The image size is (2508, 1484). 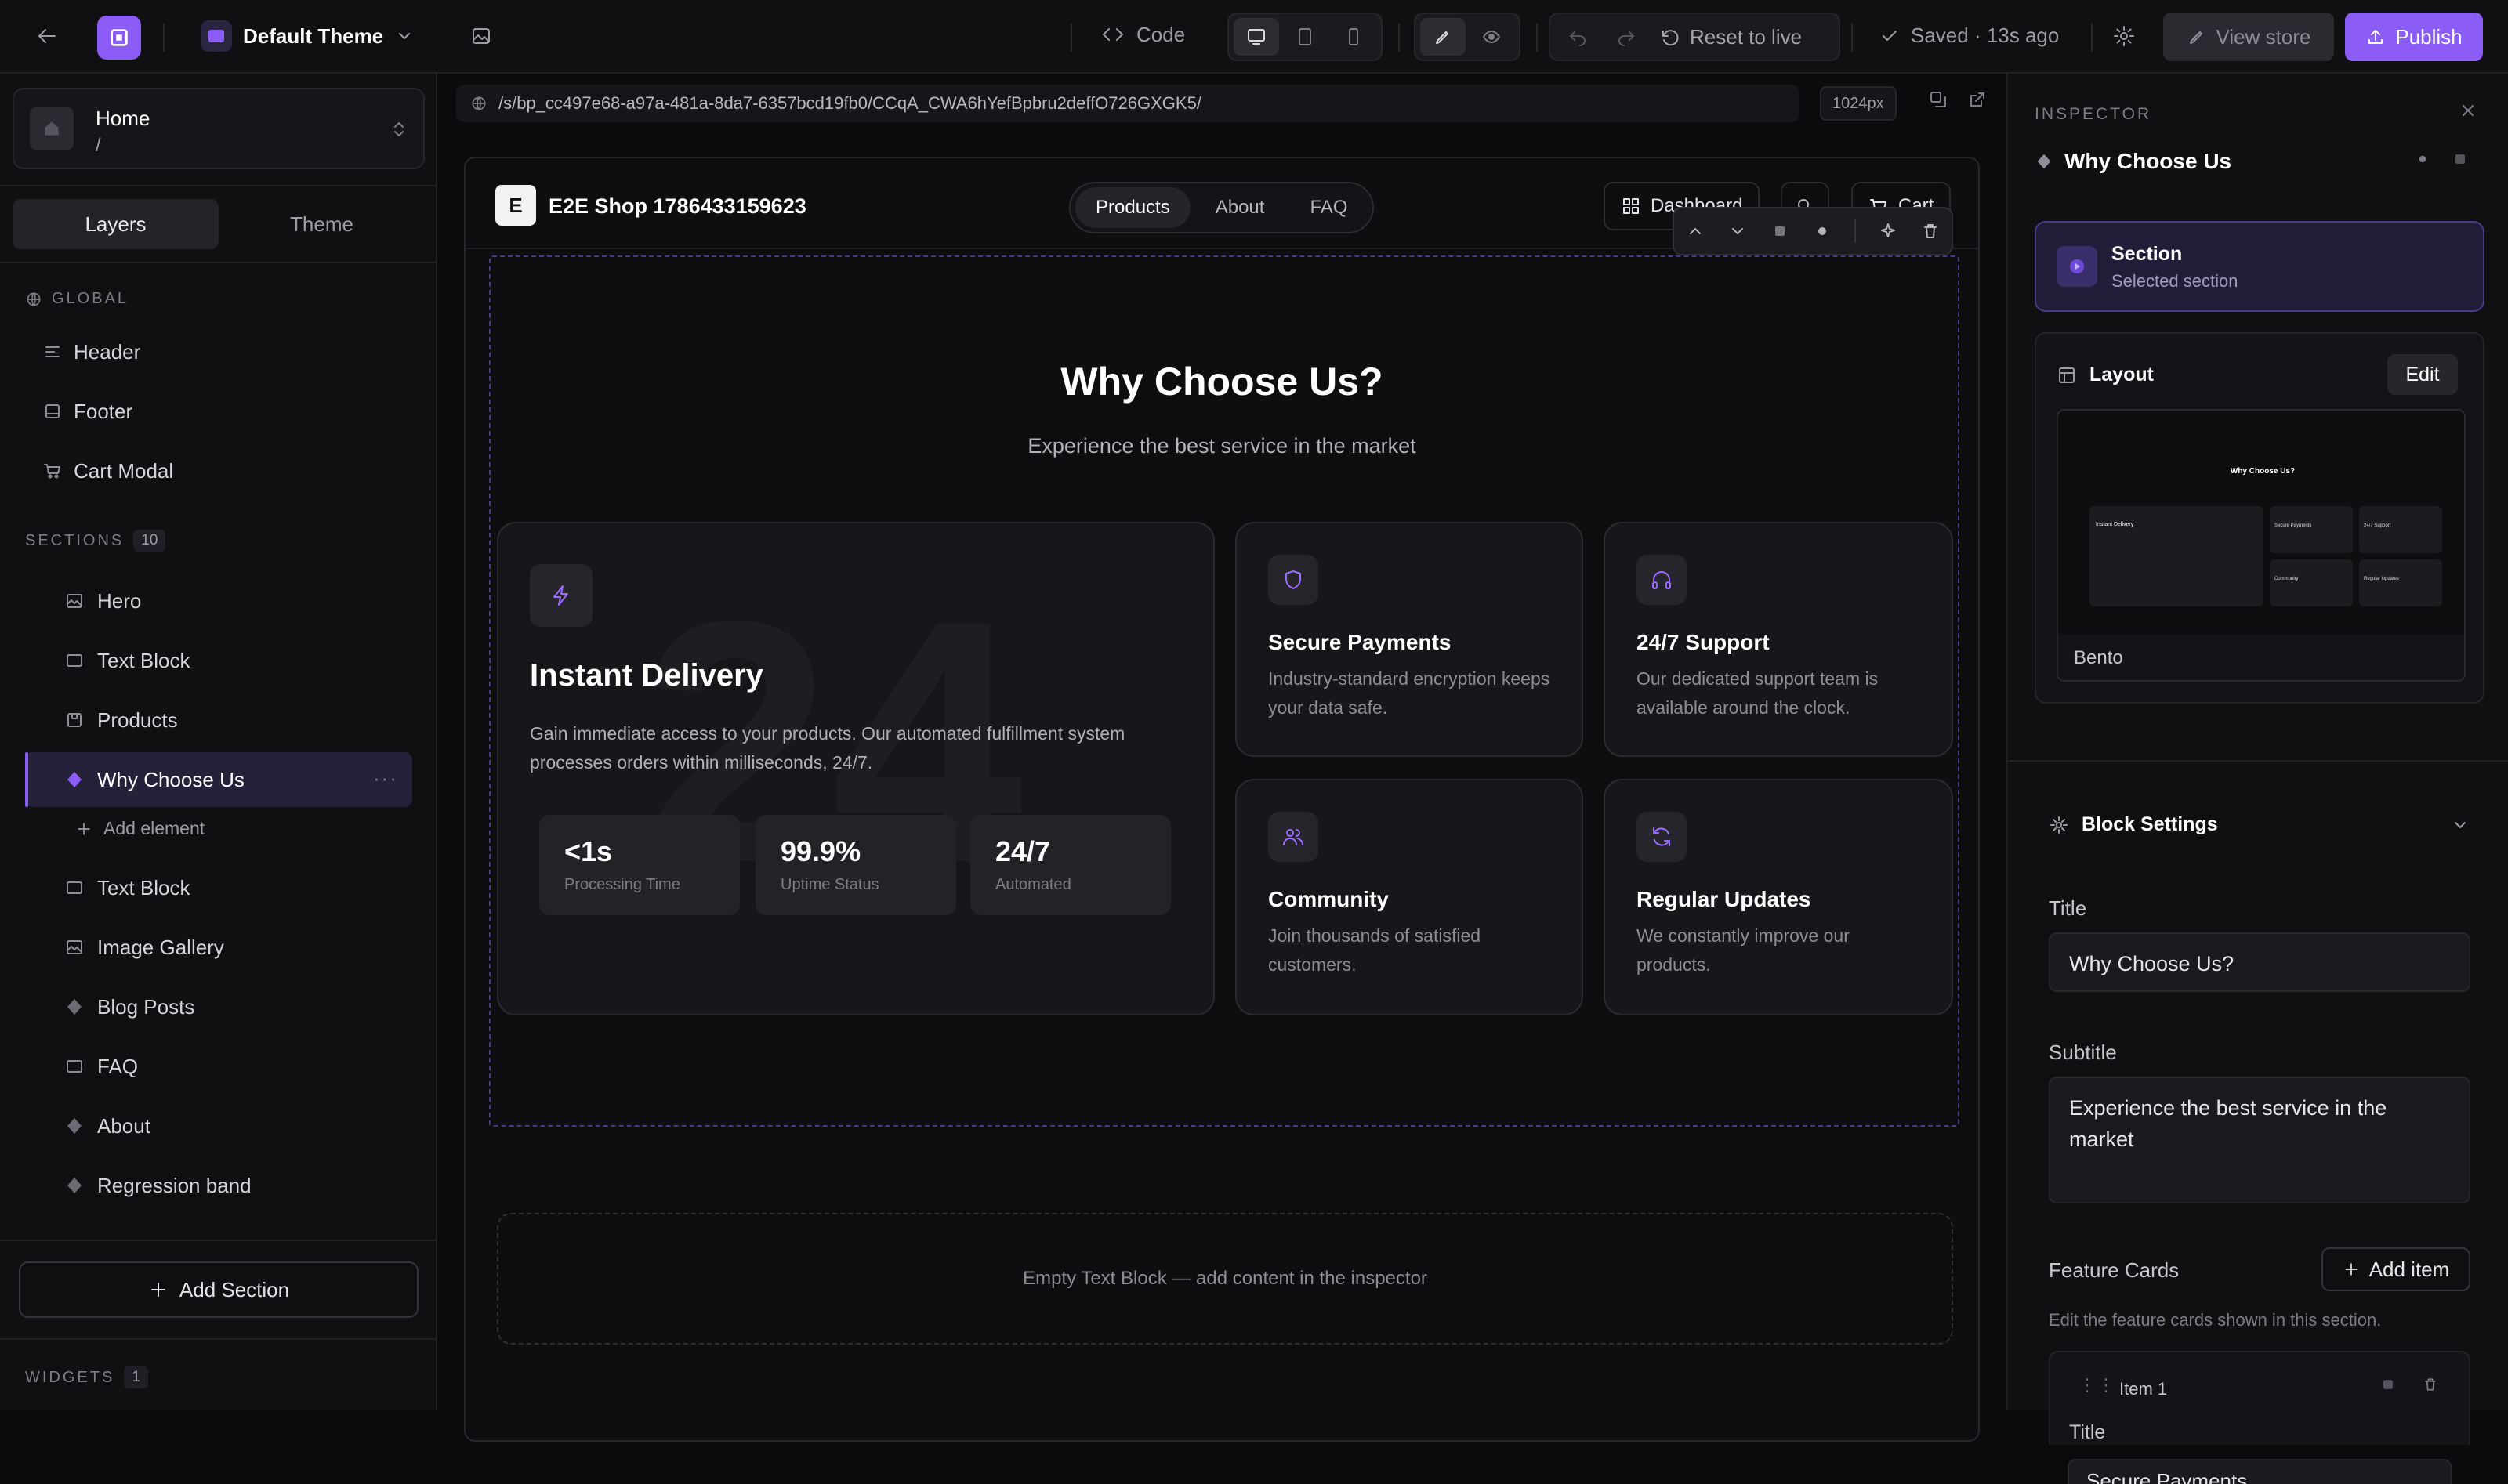 What do you see at coordinates (2176, 556) in the screenshot?
I see `thumb-card-large: Instant Delivery` at bounding box center [2176, 556].